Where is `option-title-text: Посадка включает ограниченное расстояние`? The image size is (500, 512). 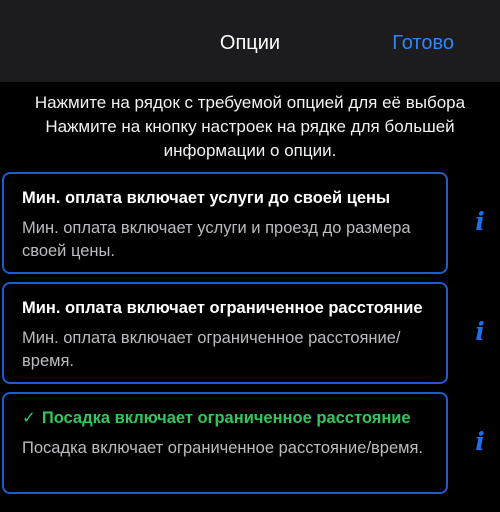 option-title-text: Посадка включает ограниченное расстояние is located at coordinates (226, 418).